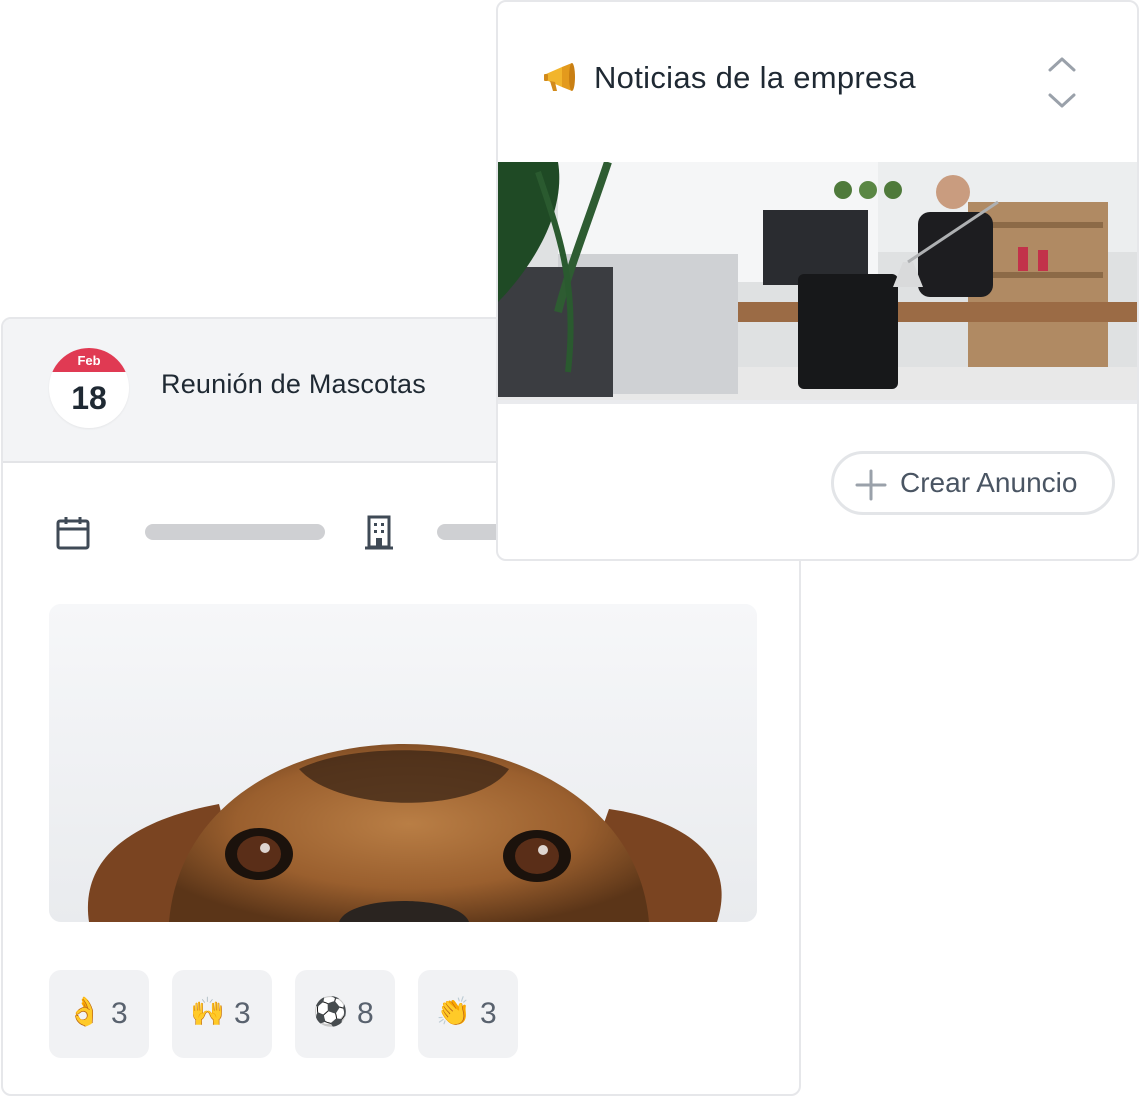 This screenshot has height=1098, width=1140. What do you see at coordinates (755, 77) in the screenshot?
I see `news-title: Noticias de la empresa` at bounding box center [755, 77].